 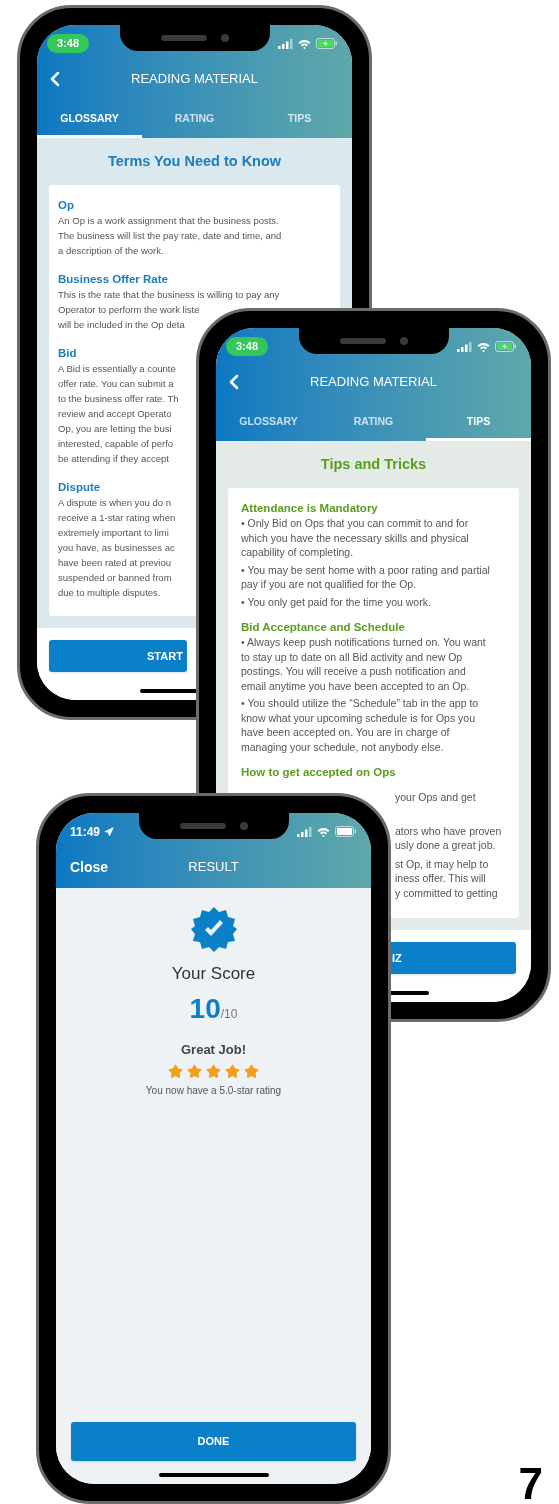 I want to click on section-heading: Tips and Tricks, so click(x=373, y=464).